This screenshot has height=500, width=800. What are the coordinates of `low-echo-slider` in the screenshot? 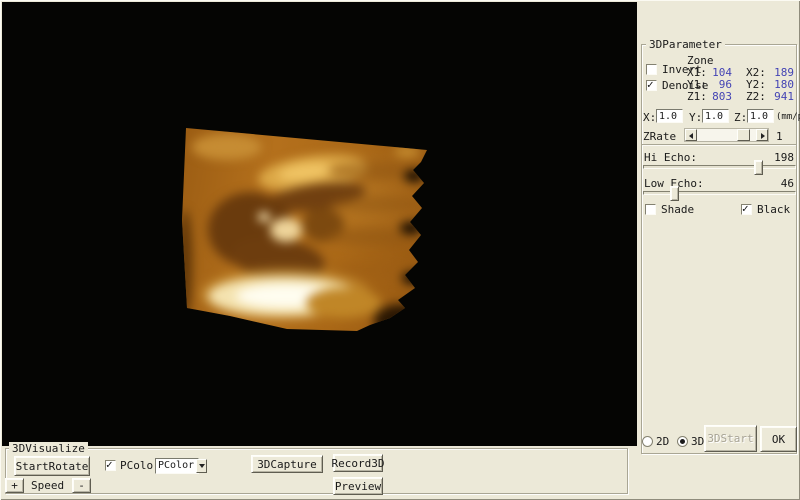 It's located at (719, 193).